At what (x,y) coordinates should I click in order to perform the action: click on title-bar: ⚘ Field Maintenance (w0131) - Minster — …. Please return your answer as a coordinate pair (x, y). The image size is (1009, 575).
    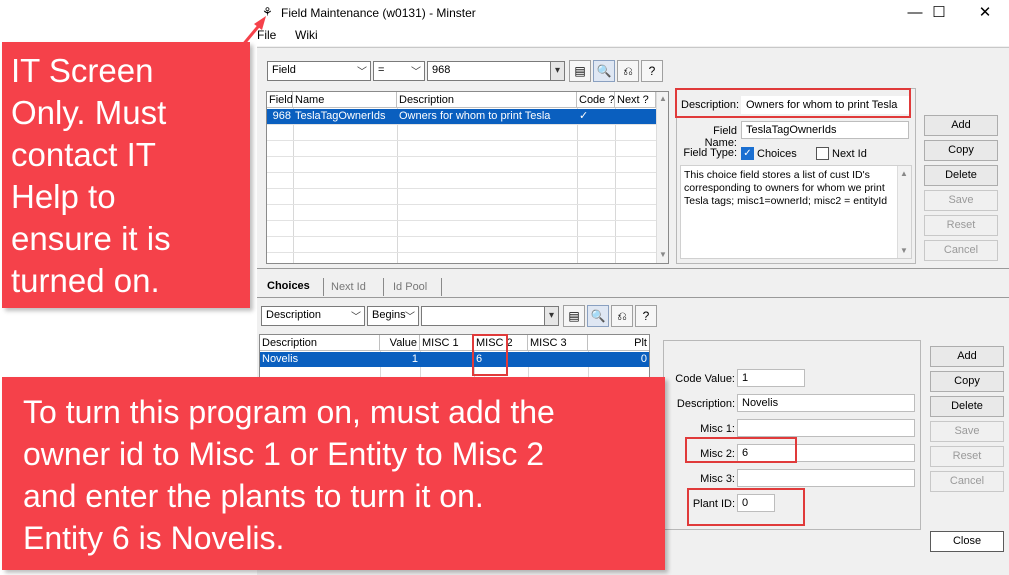
    Looking at the image, I should click on (633, 13).